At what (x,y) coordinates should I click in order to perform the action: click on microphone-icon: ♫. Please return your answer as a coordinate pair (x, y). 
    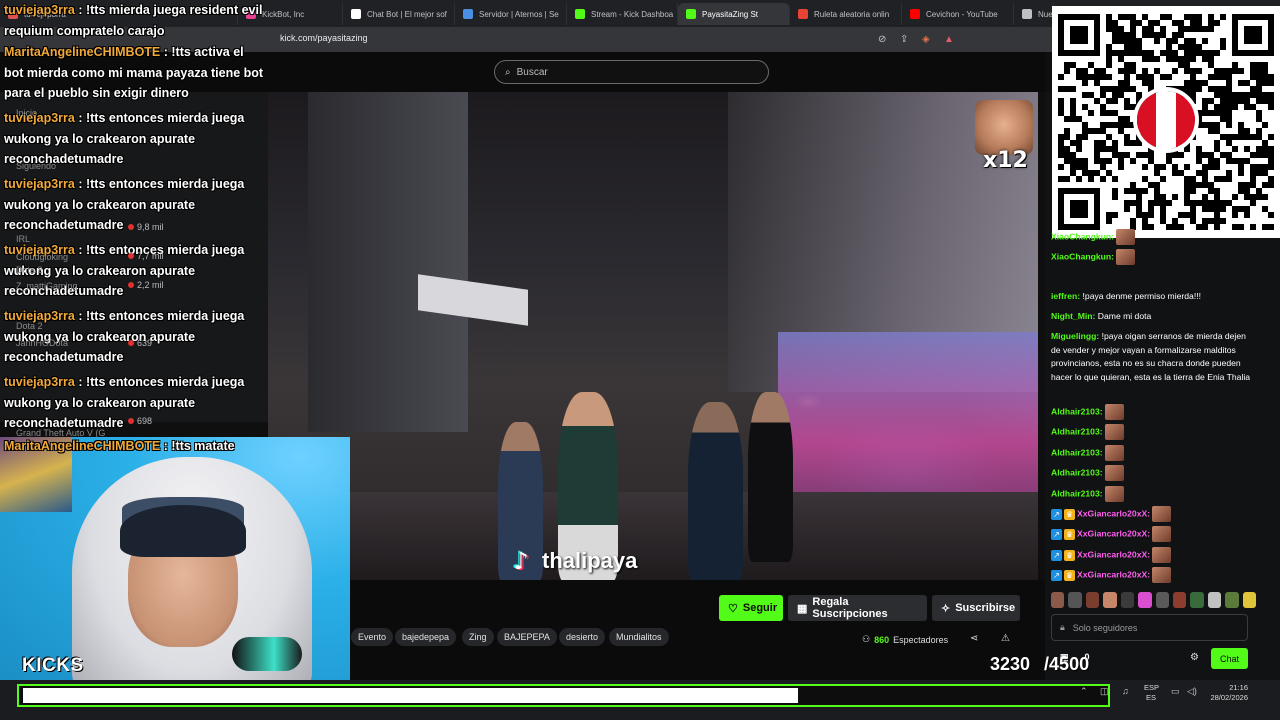
    Looking at the image, I should click on (1125, 691).